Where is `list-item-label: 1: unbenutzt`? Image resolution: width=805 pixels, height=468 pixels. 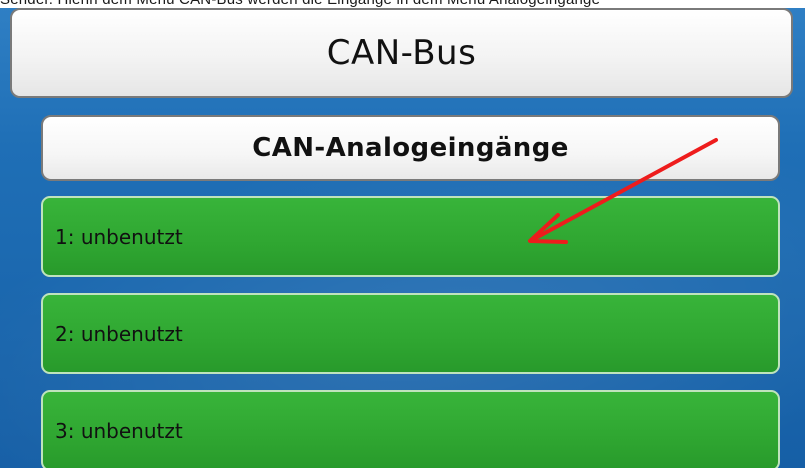 list-item-label: 1: unbenutzt is located at coordinates (119, 236).